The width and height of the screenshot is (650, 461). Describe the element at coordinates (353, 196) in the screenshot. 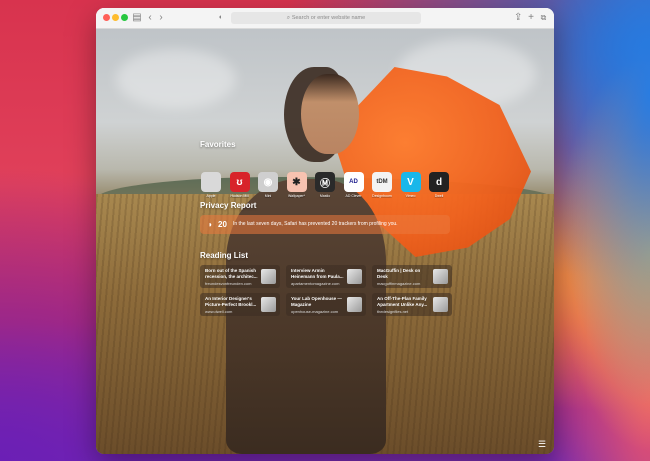

I see `favorite-label: AD Clever` at that location.